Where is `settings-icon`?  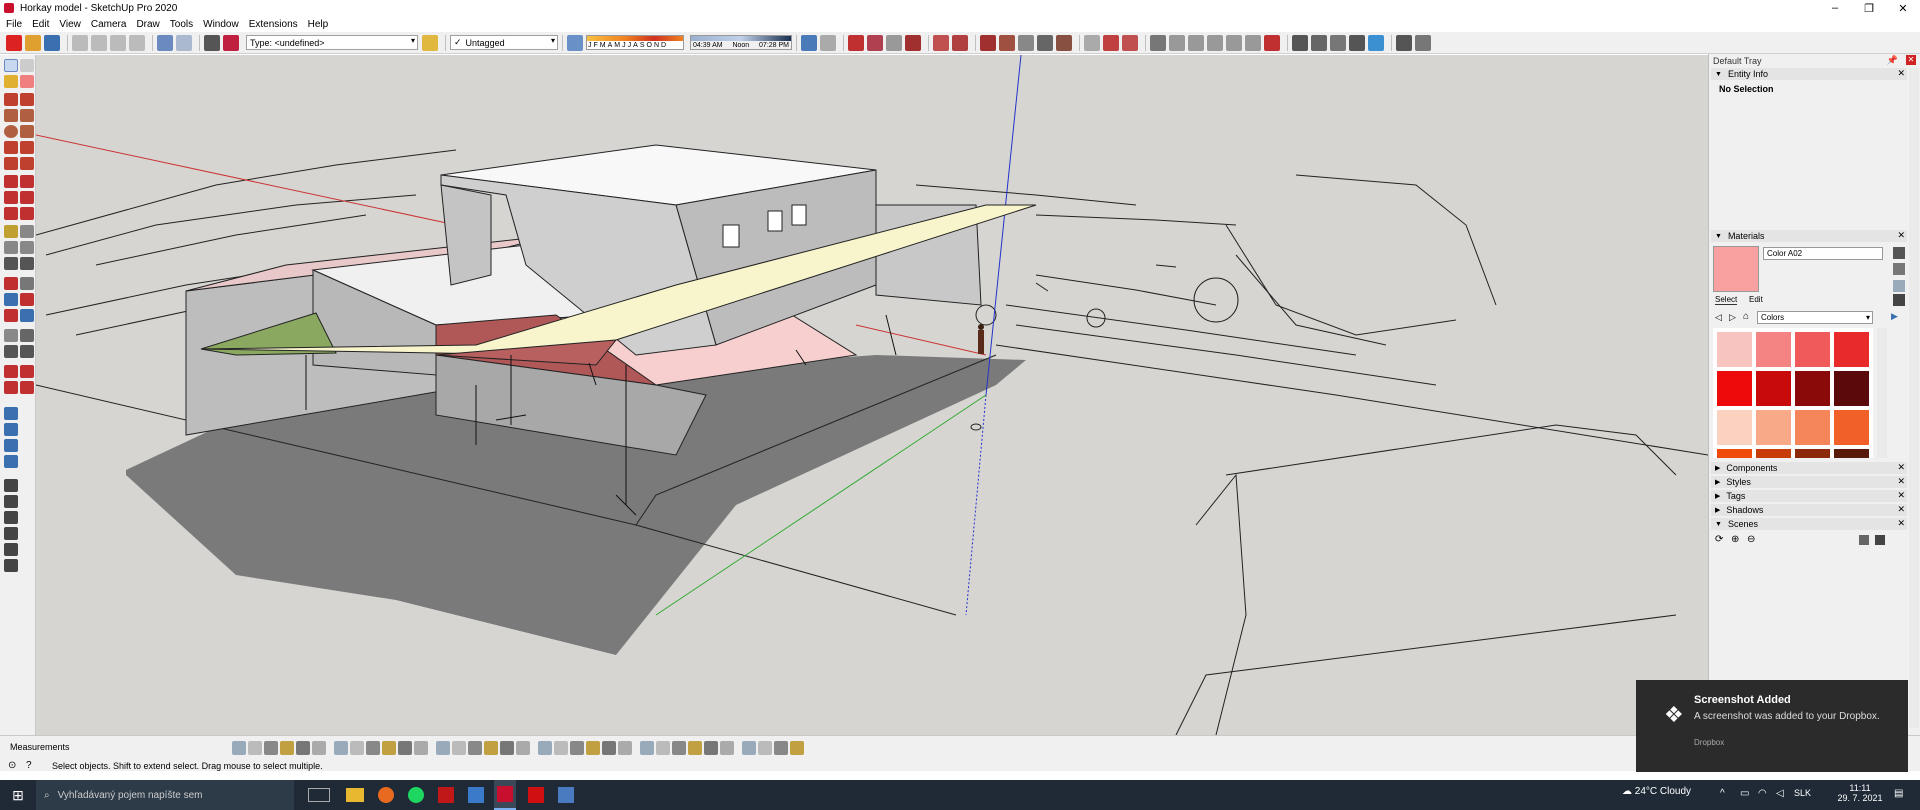 settings-icon is located at coordinates (797, 748).